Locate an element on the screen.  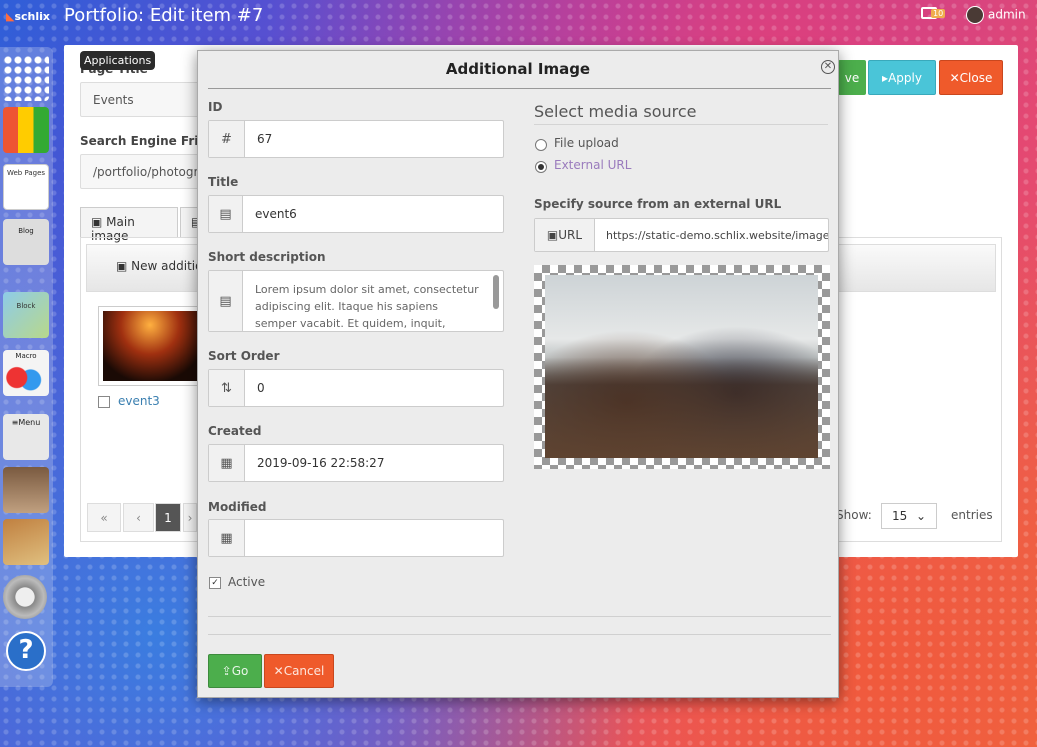
url-addon: ▣ URL is located at coordinates (565, 235).